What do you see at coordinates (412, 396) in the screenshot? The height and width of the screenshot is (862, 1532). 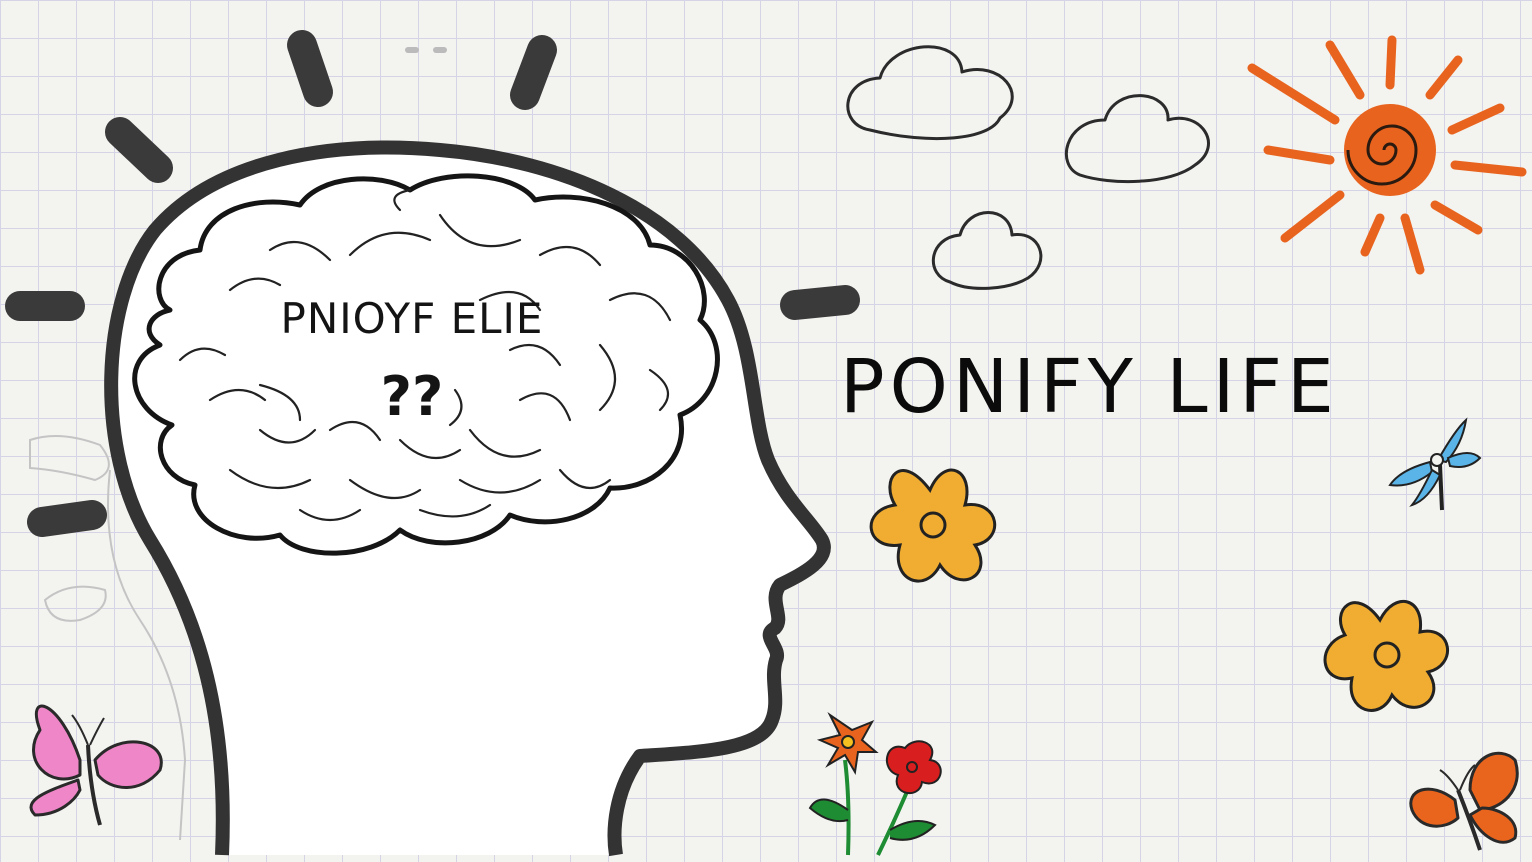 I see `brain-question-marks: ??` at bounding box center [412, 396].